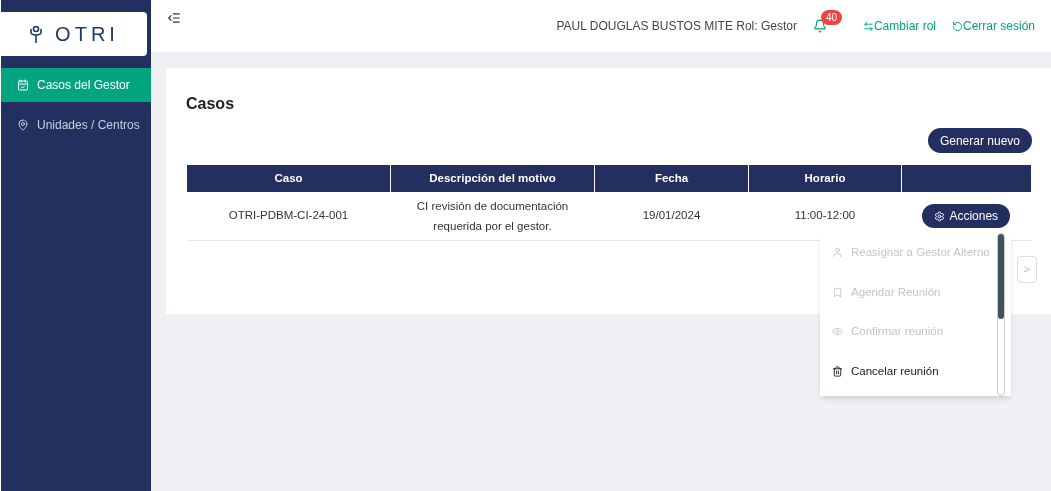 This screenshot has height=491, width=1051. What do you see at coordinates (36, 34) in the screenshot?
I see `logo-icon` at bounding box center [36, 34].